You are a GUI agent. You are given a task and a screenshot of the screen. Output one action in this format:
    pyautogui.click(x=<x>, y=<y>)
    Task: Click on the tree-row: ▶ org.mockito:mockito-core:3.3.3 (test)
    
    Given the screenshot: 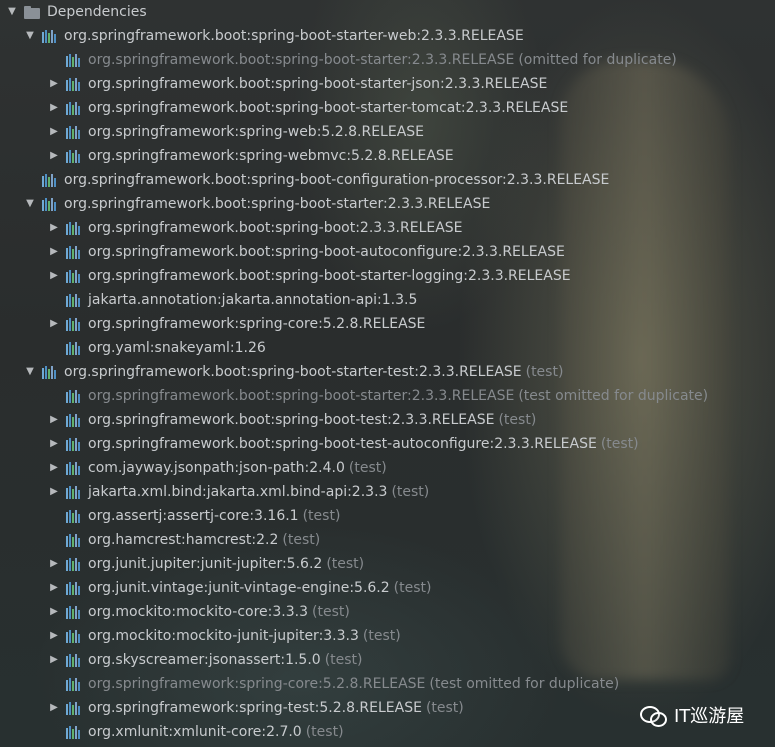 What is the action you would take?
    pyautogui.click(x=199, y=612)
    